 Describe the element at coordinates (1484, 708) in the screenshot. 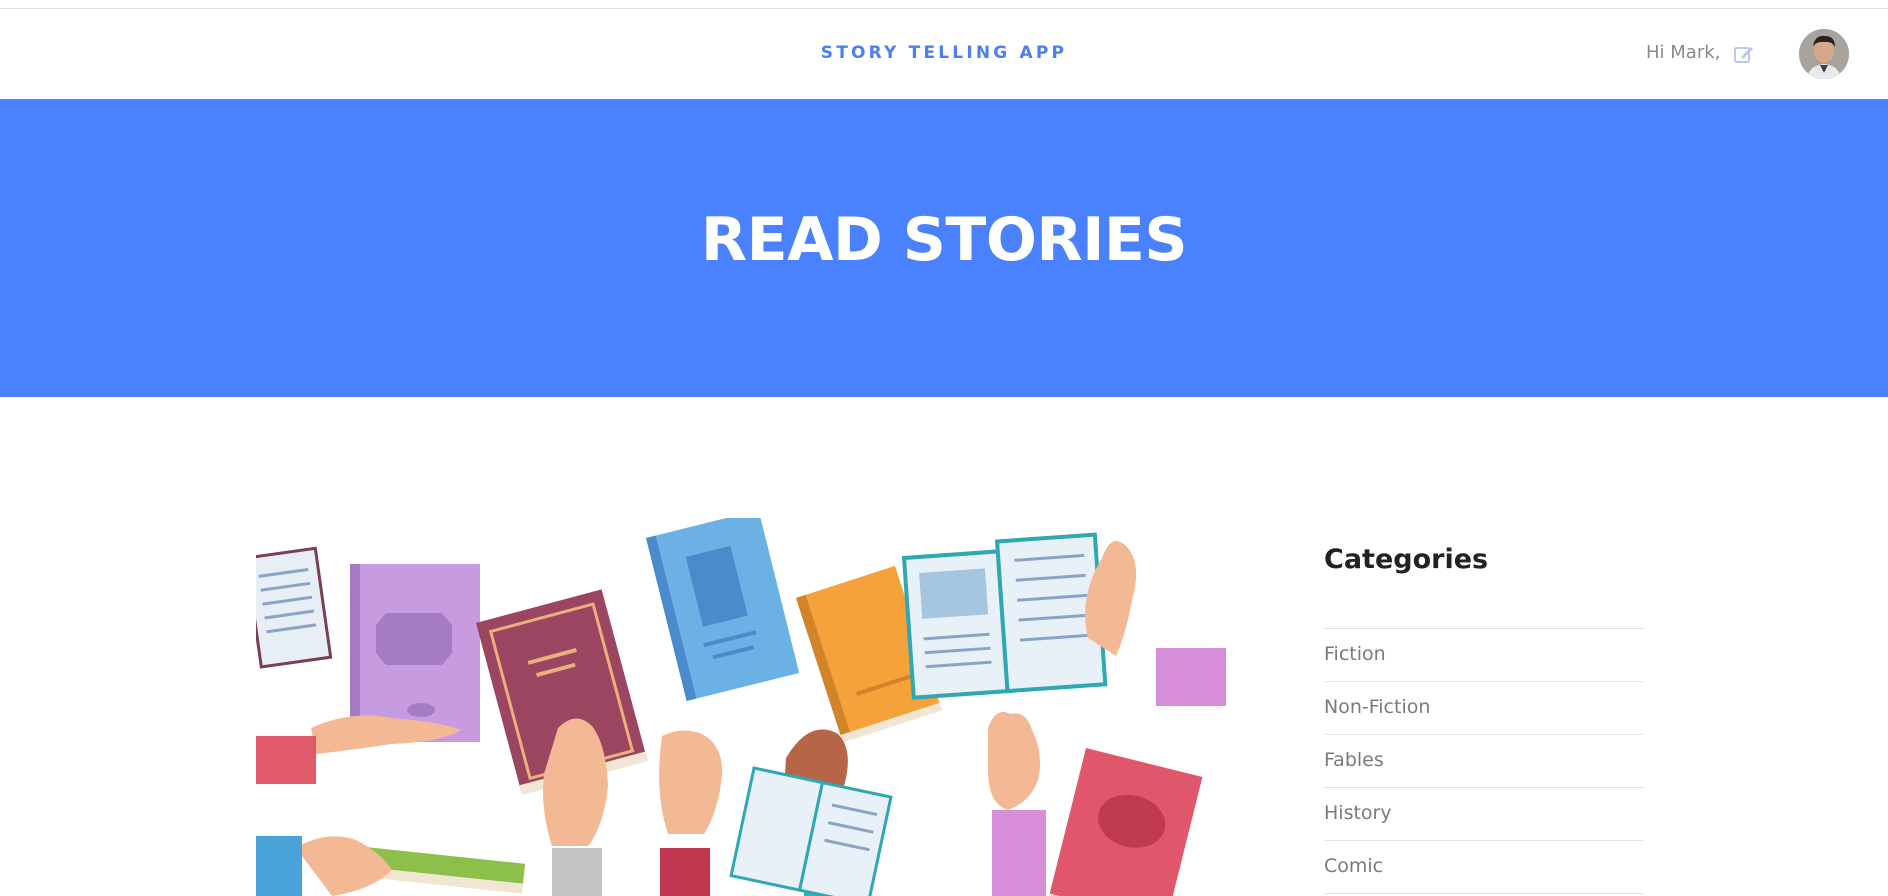

I see `category-non-fiction: Non-Fiction` at that location.